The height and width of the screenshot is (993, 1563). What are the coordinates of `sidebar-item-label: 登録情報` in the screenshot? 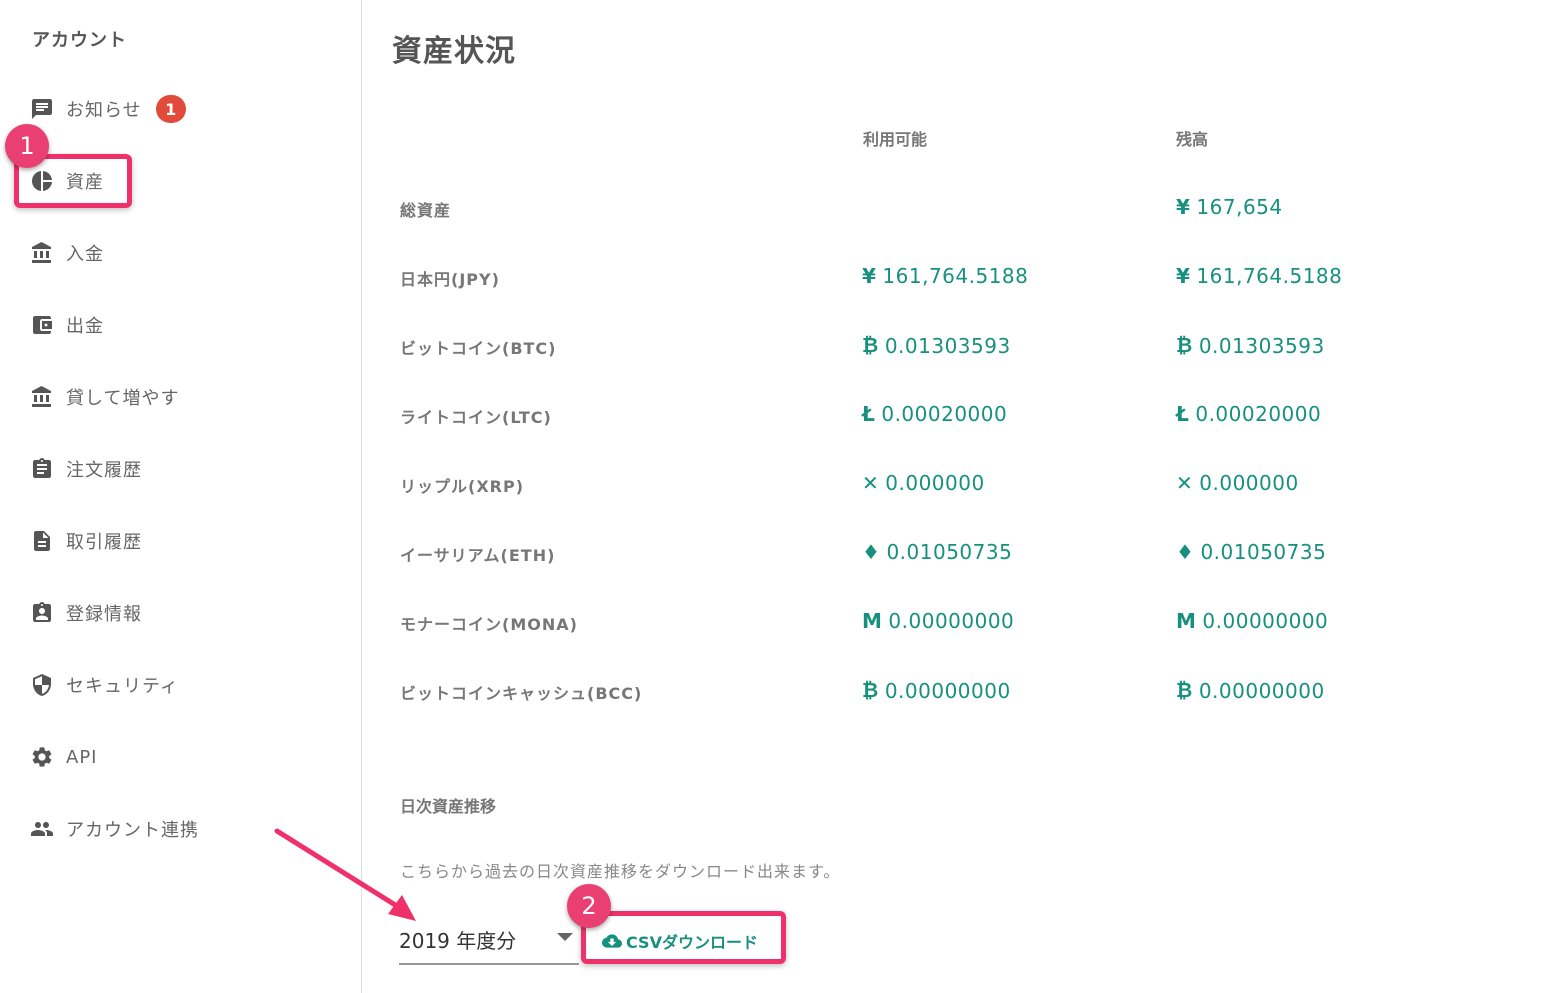 It's located at (104, 614).